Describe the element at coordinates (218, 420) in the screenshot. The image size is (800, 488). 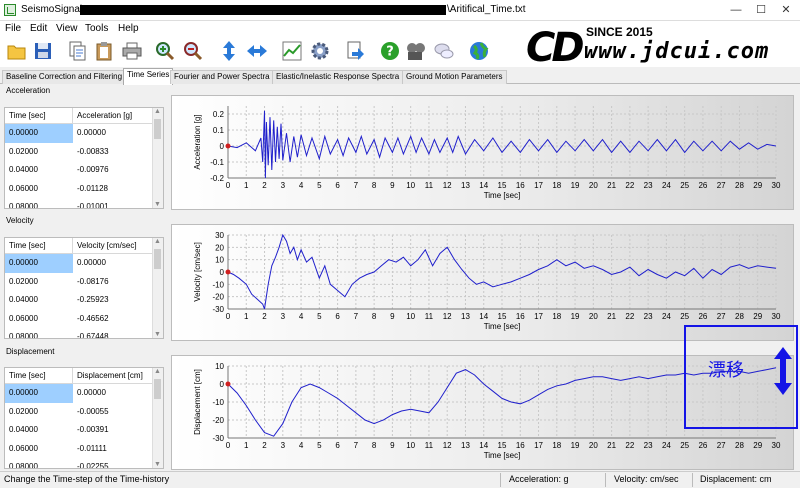
I see `y-tick-label: -20` at that location.